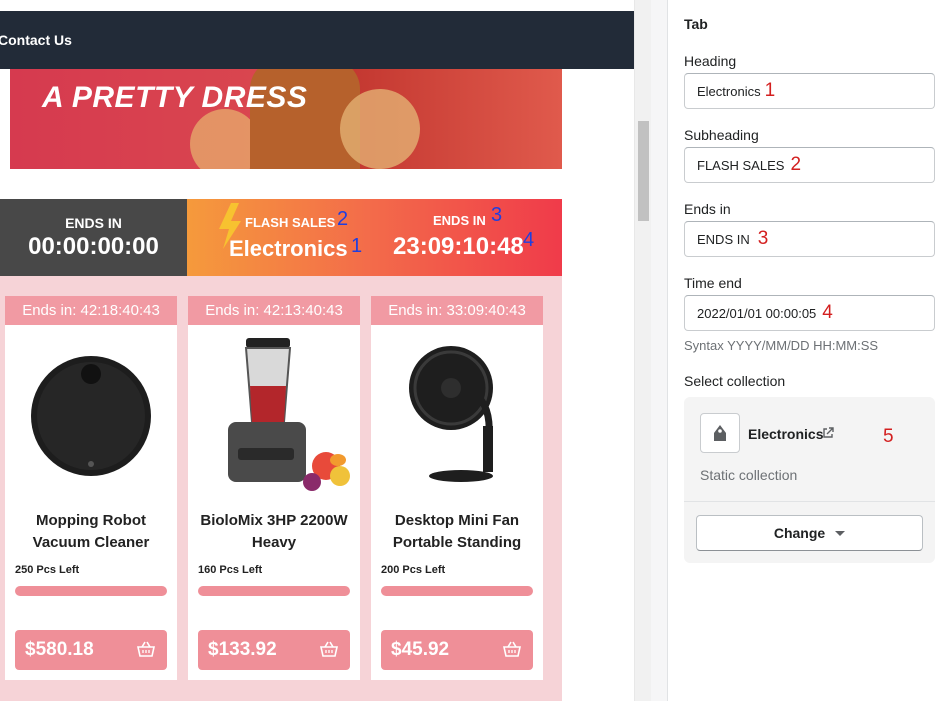  I want to click on product-title: BioloMix 3HP 2200W Heavy, so click(274, 531).